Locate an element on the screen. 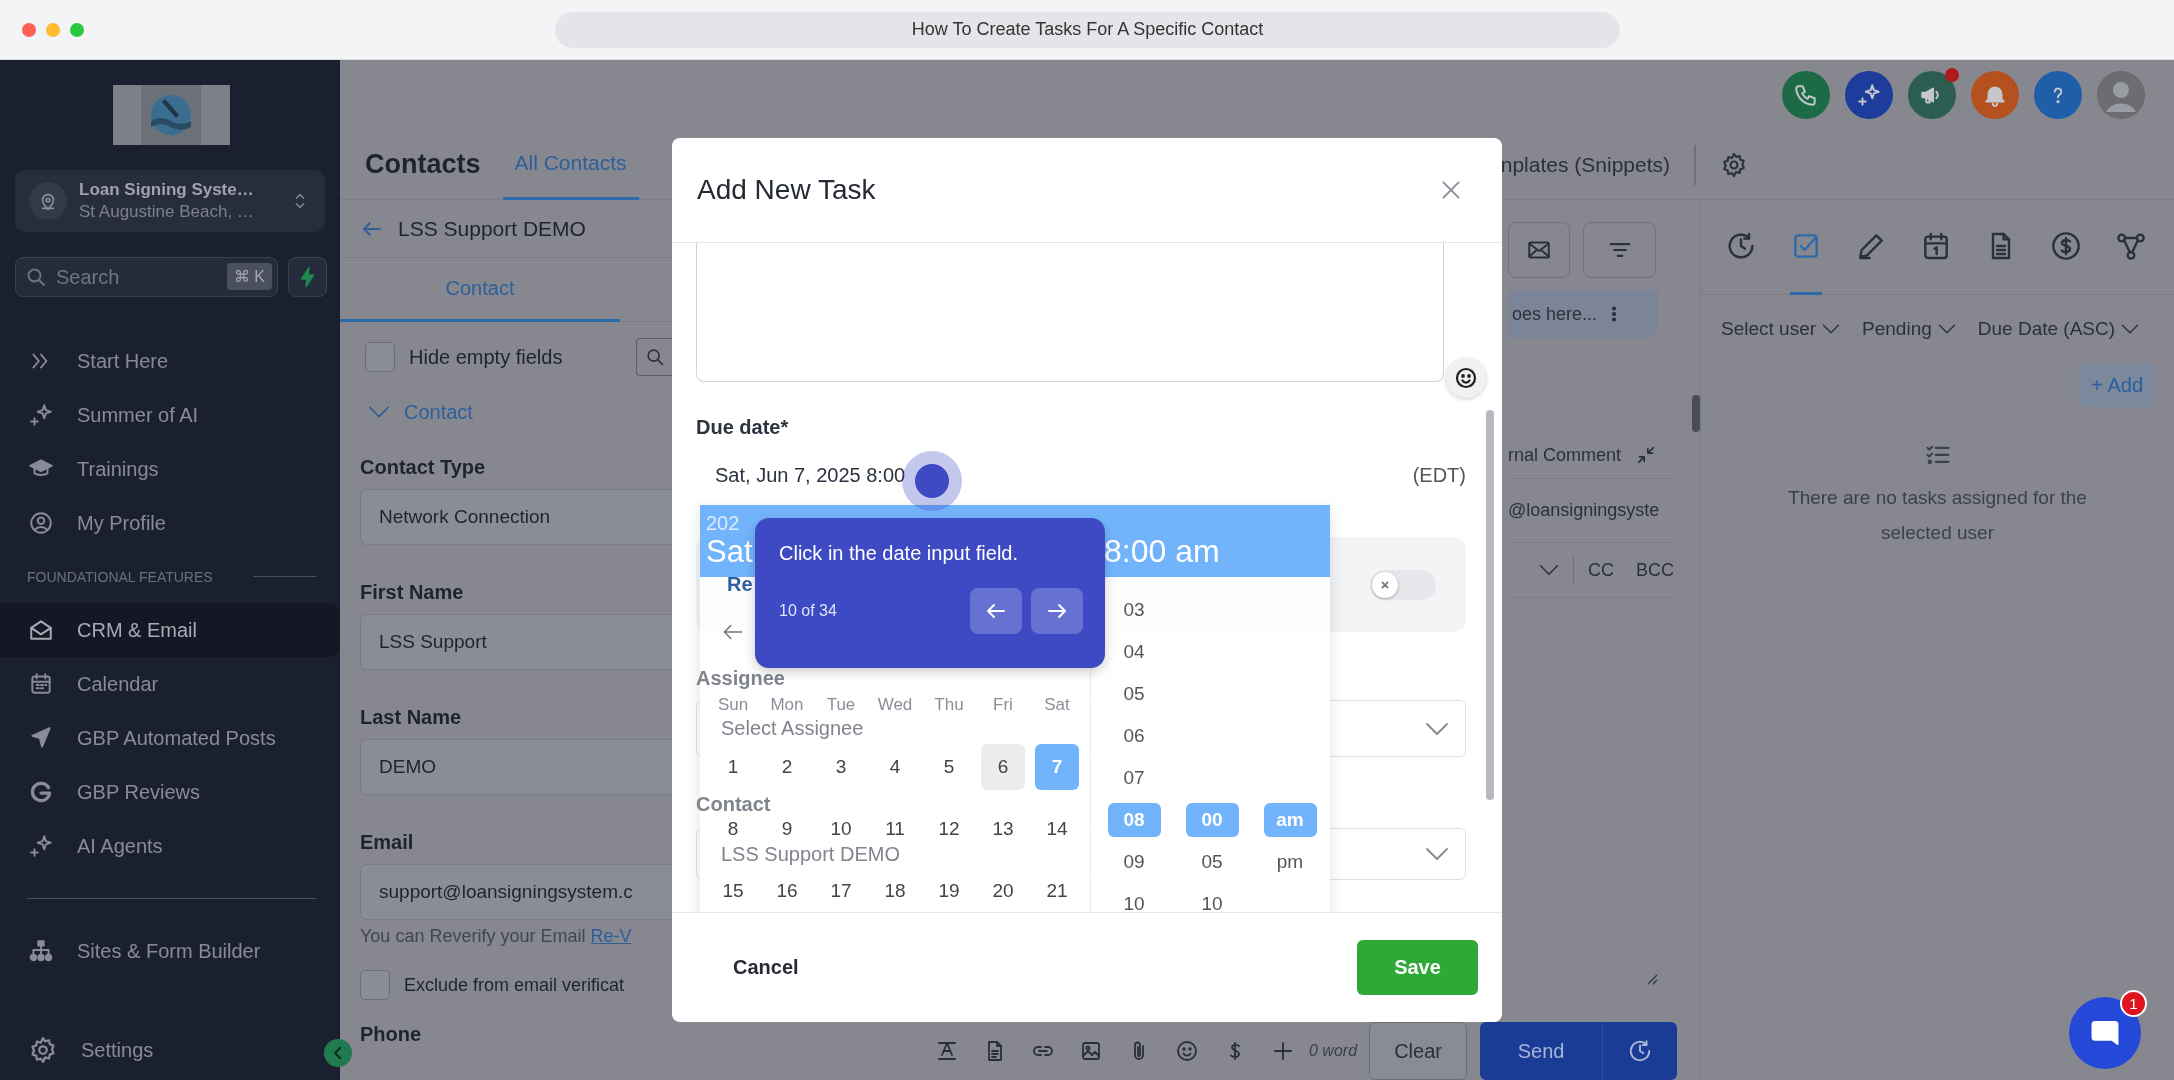 Image resolution: width=2174 pixels, height=1080 pixels. calendar-day: 4 is located at coordinates (895, 767).